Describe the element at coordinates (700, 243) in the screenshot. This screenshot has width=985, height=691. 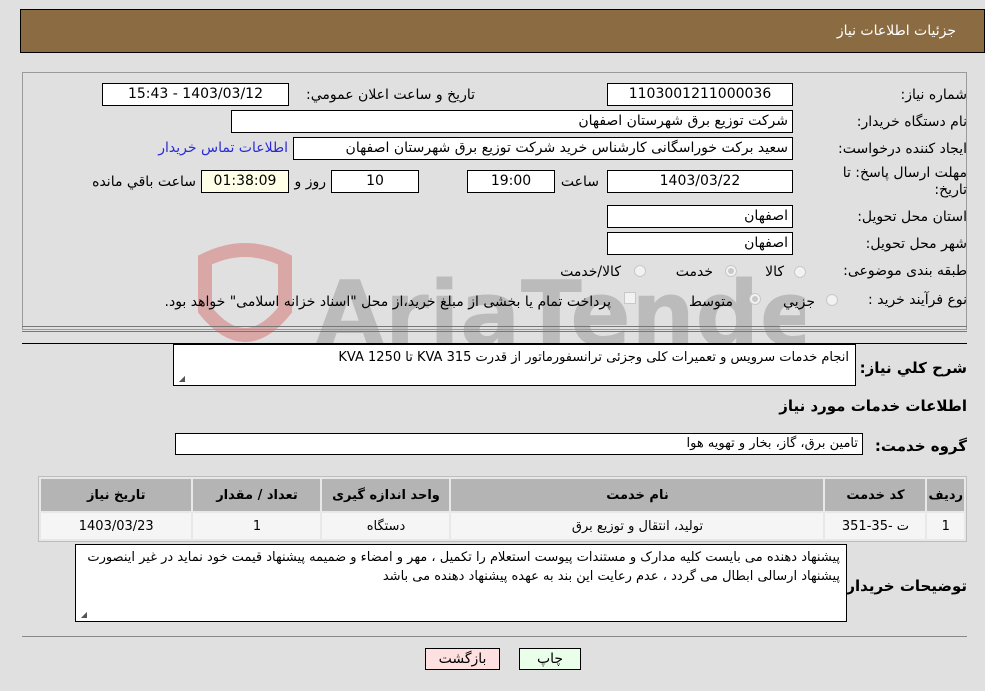
I see `city-field: اصفهان` at that location.